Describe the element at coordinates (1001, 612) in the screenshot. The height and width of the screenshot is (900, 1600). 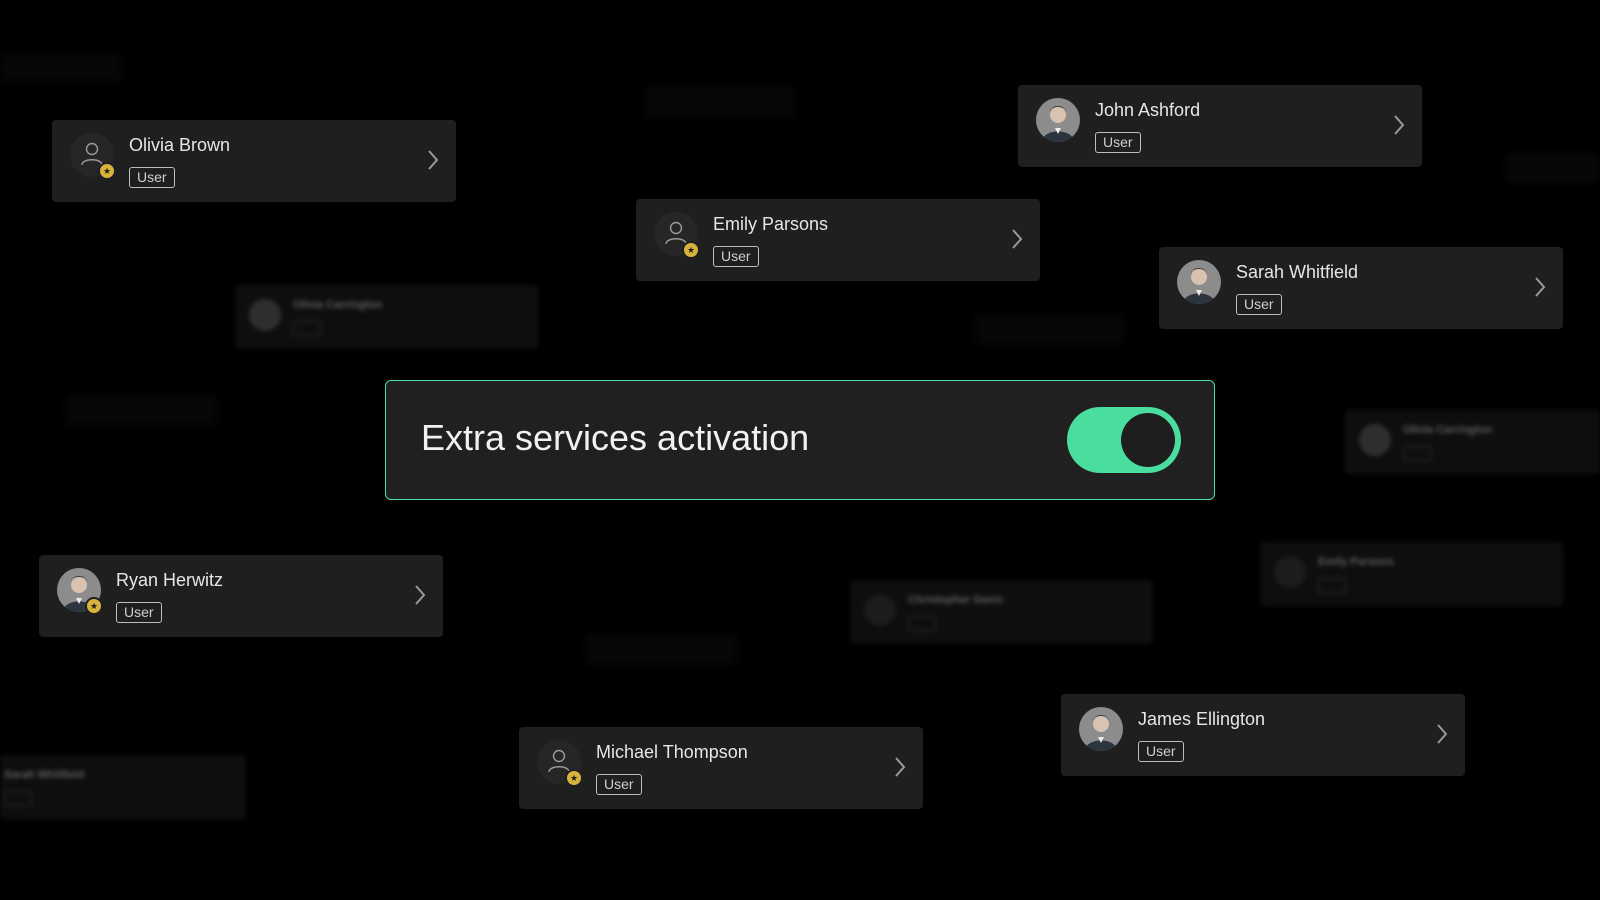
I see `background-user-card: Christopher Davis` at that location.